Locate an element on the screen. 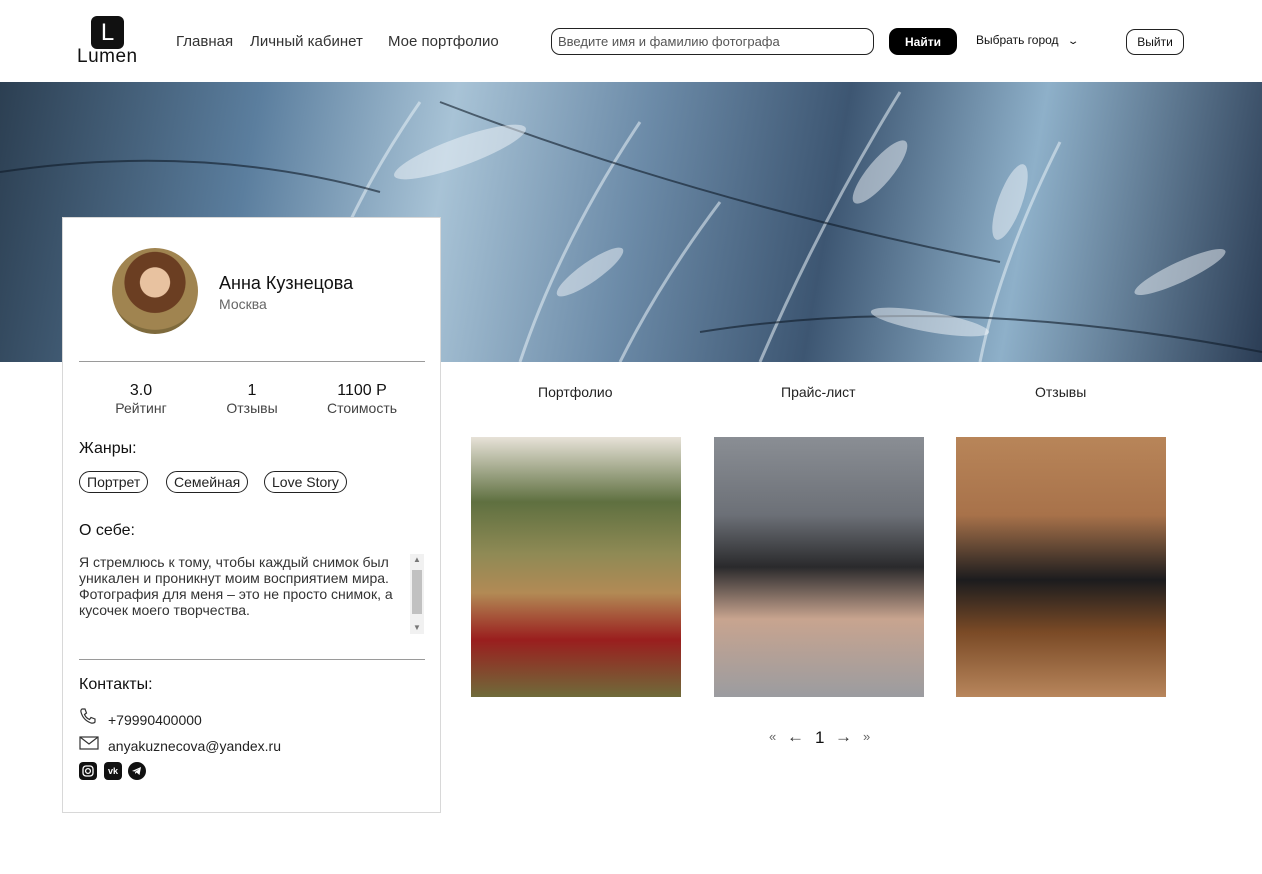  tab-price-list: Прайс-лист is located at coordinates (818, 392).